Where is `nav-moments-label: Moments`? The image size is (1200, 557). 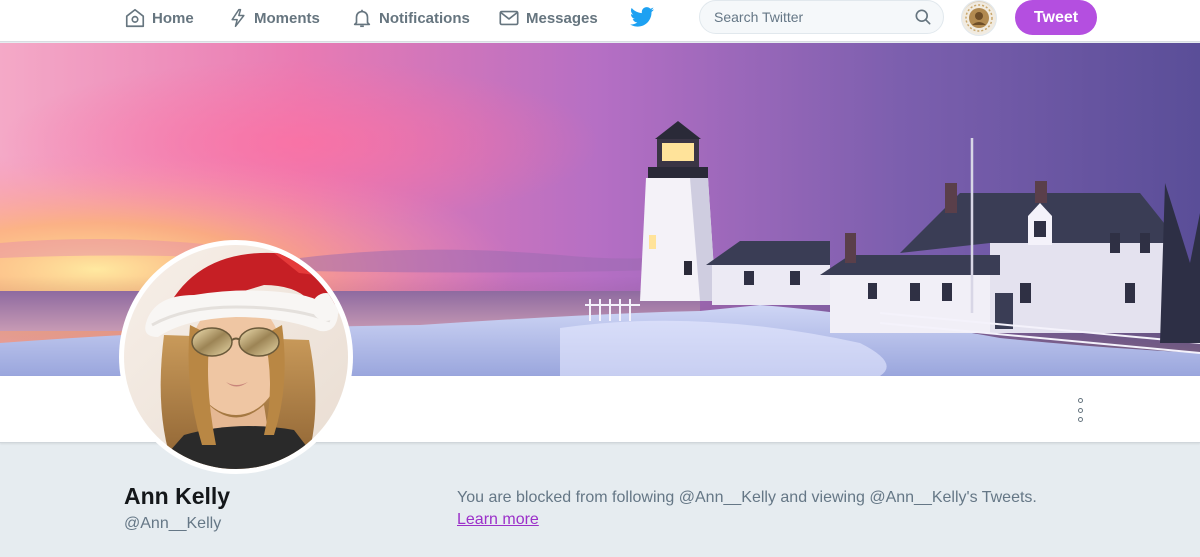 nav-moments-label: Moments is located at coordinates (287, 18).